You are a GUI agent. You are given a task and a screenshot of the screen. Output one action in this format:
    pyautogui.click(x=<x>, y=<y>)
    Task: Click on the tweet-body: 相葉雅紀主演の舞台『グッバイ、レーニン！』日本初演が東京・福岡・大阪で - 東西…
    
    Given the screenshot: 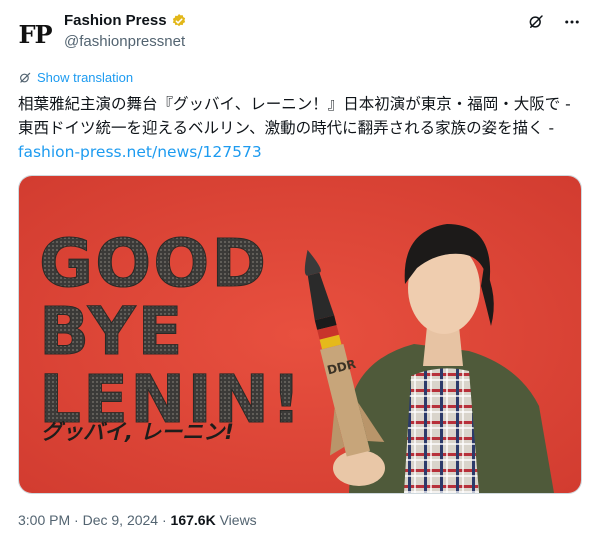 What is the action you would take?
    pyautogui.click(x=294, y=116)
    